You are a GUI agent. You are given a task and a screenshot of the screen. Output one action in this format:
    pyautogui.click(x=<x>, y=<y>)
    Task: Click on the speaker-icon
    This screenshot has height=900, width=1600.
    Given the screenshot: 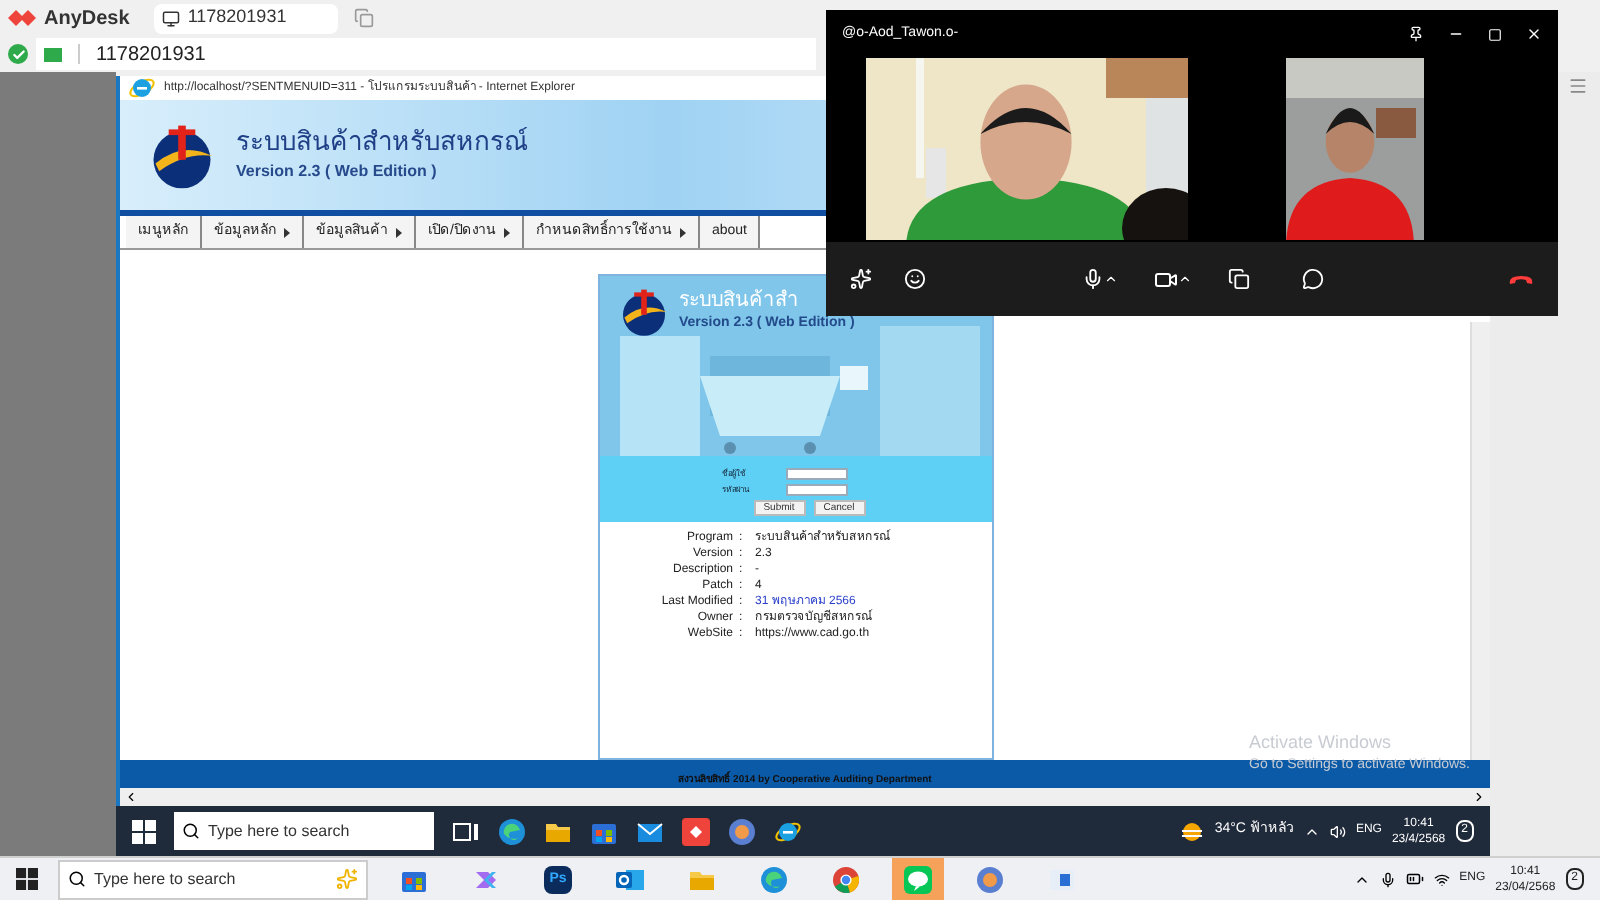 What is the action you would take?
    pyautogui.click(x=1337, y=831)
    